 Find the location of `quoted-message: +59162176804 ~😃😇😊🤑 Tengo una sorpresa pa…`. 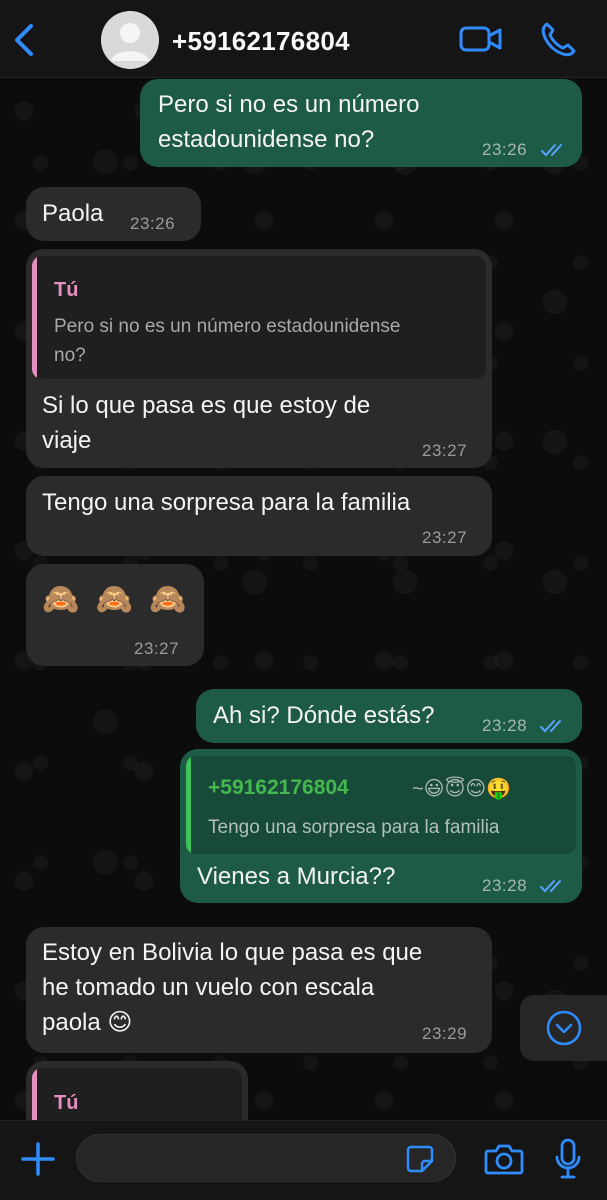

quoted-message: +59162176804 ~😃😇😊🤑 Tengo una sorpresa pa… is located at coordinates (381, 805).